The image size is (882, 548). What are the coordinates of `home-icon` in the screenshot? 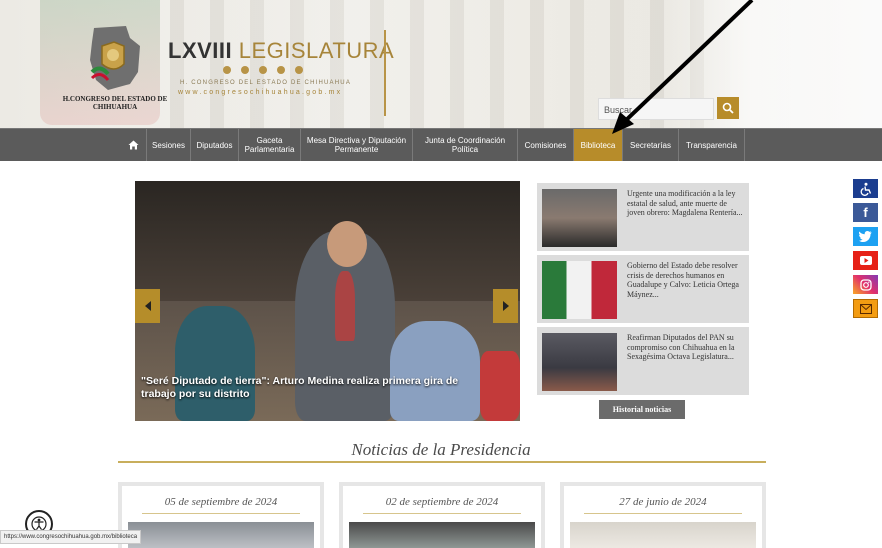 It's located at (133, 145).